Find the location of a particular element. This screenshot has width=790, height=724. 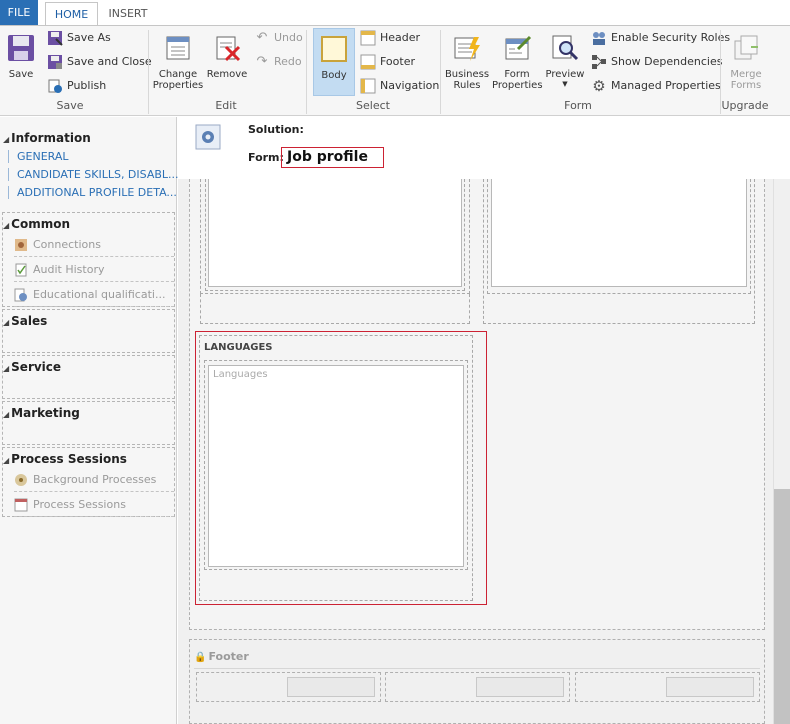

show-dependencies-button: Show Dependencies is located at coordinates (656, 62).